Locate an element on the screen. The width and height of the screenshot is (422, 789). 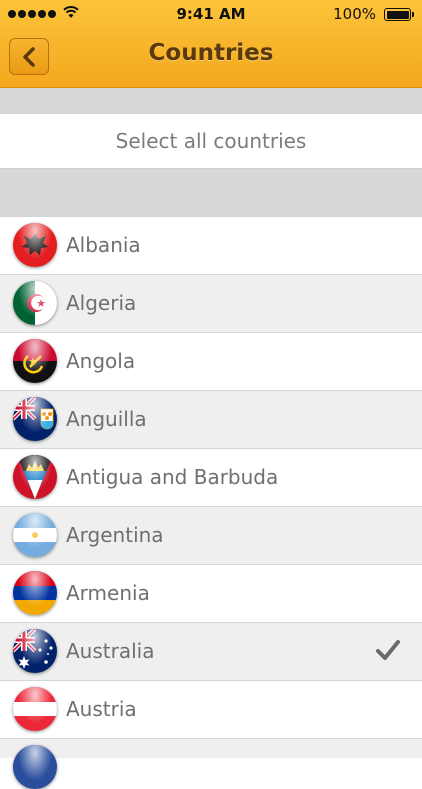
section-spacer-middle is located at coordinates (211, 192).